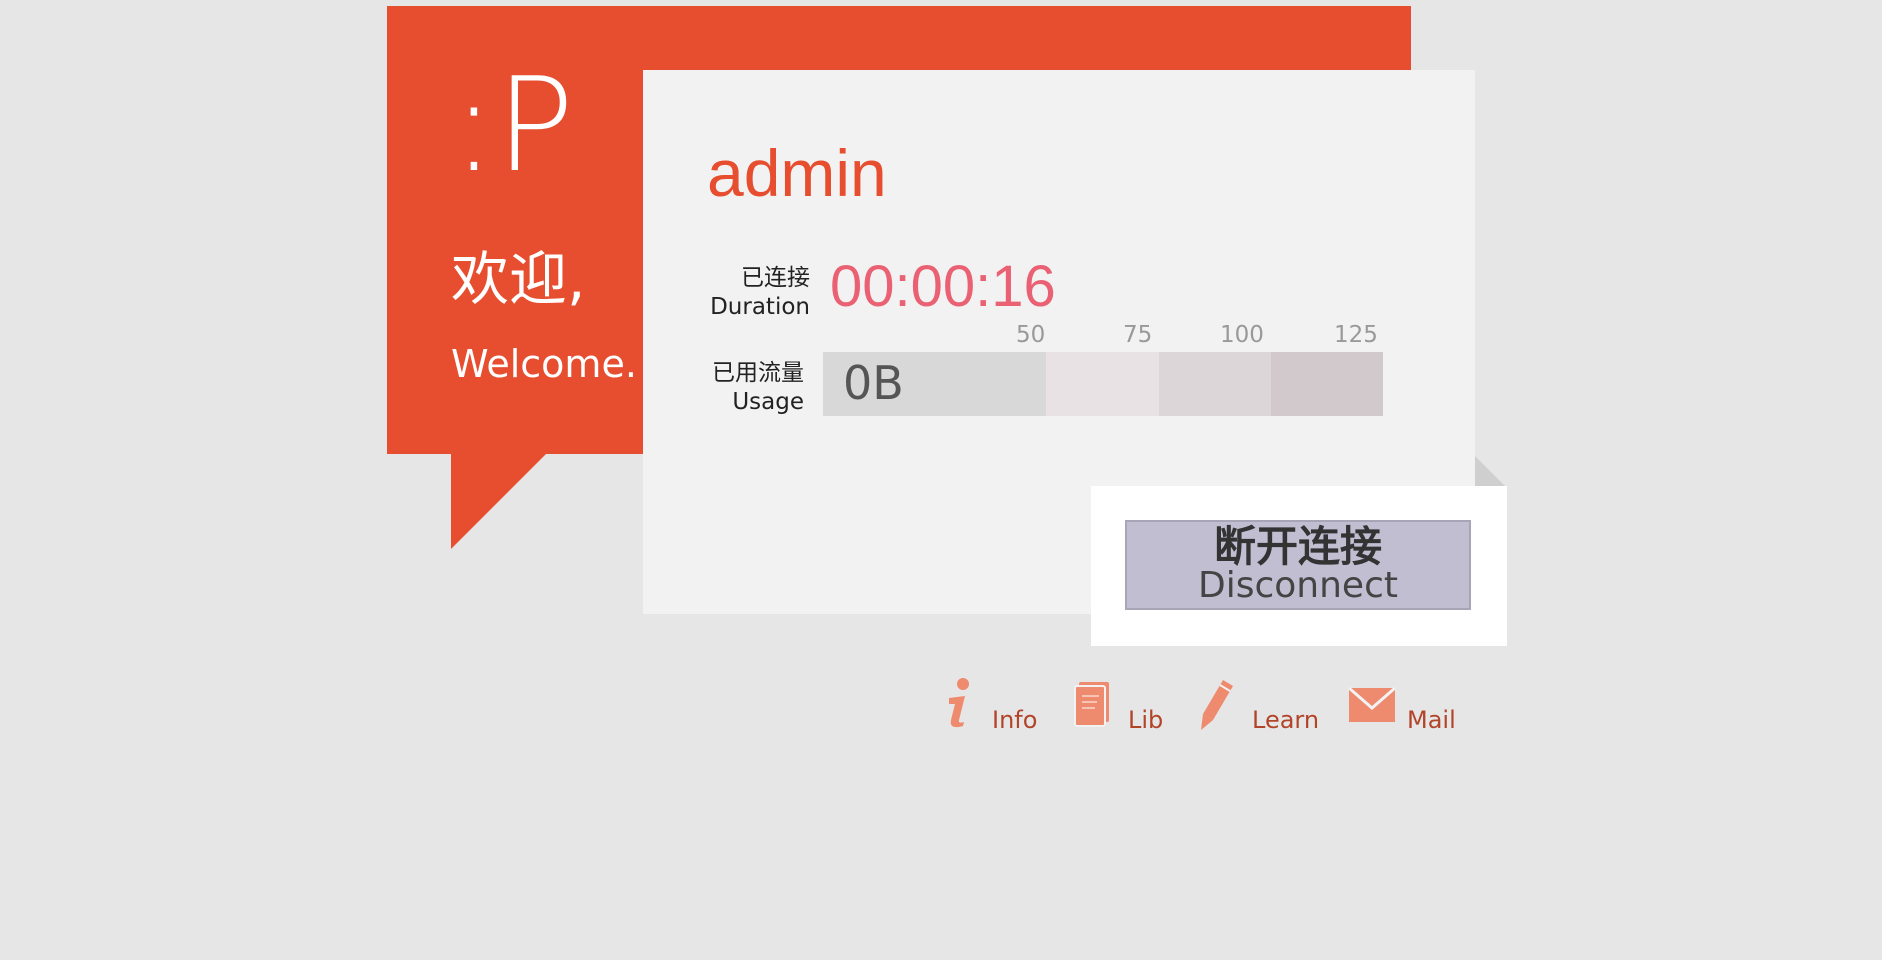  What do you see at coordinates (1372, 704) in the screenshot?
I see `mail-icon` at bounding box center [1372, 704].